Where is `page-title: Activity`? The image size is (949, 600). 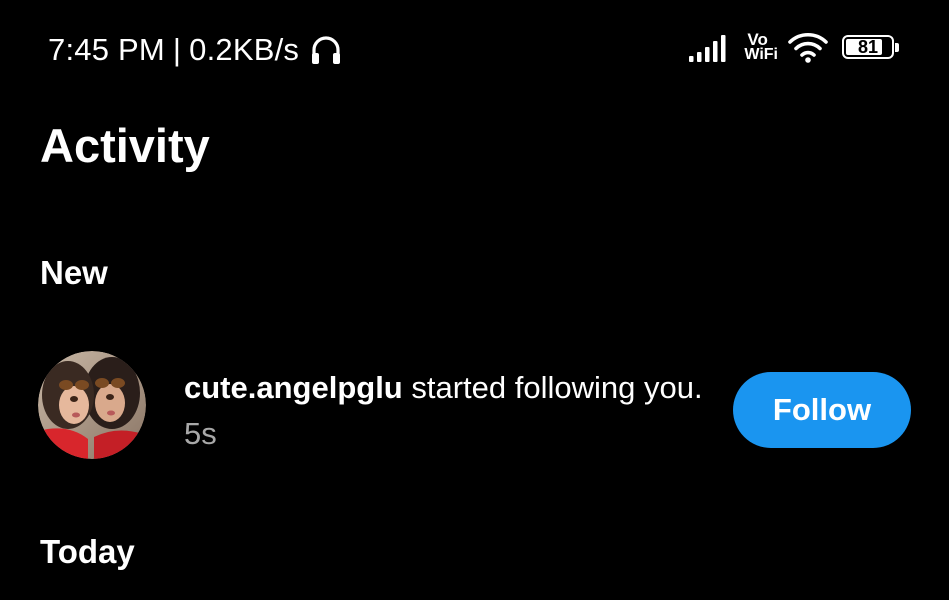
page-title: Activity is located at coordinates (125, 145).